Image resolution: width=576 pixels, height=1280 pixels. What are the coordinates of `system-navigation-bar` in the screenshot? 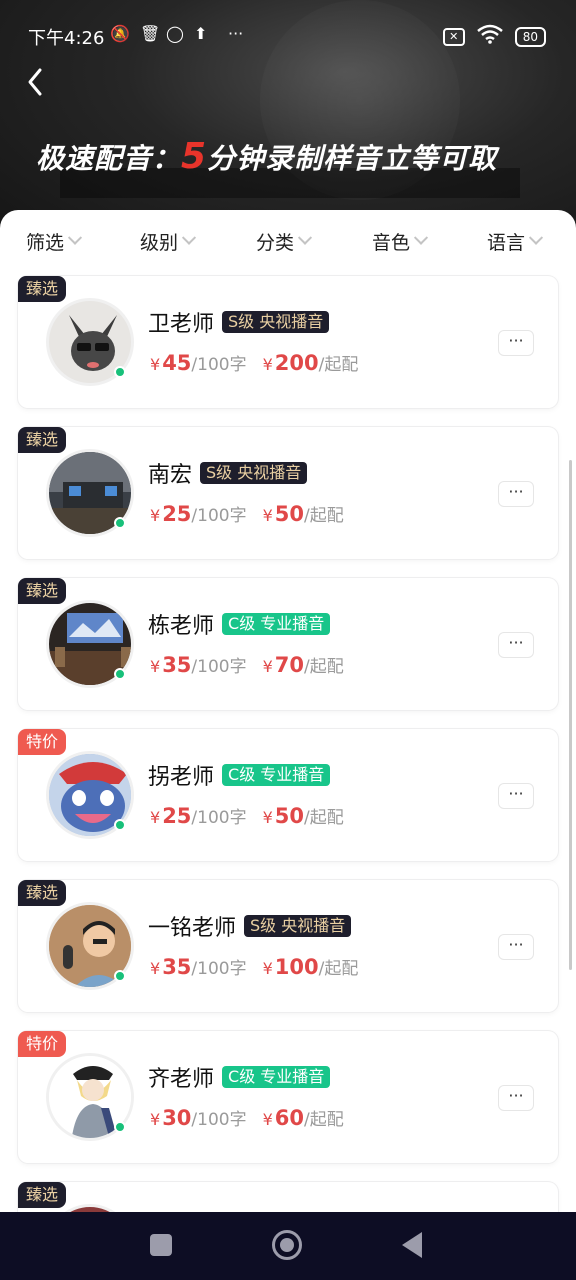 It's located at (288, 1246).